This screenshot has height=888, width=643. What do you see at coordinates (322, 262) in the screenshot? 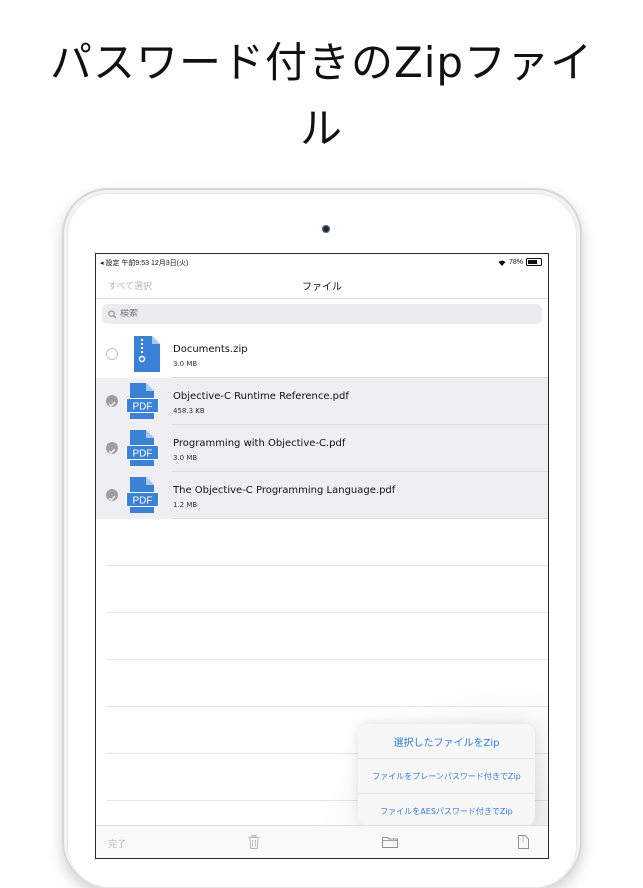
I see `status-bar: ◂ 設定 午前9:53 12月3日(火) 78%` at bounding box center [322, 262].